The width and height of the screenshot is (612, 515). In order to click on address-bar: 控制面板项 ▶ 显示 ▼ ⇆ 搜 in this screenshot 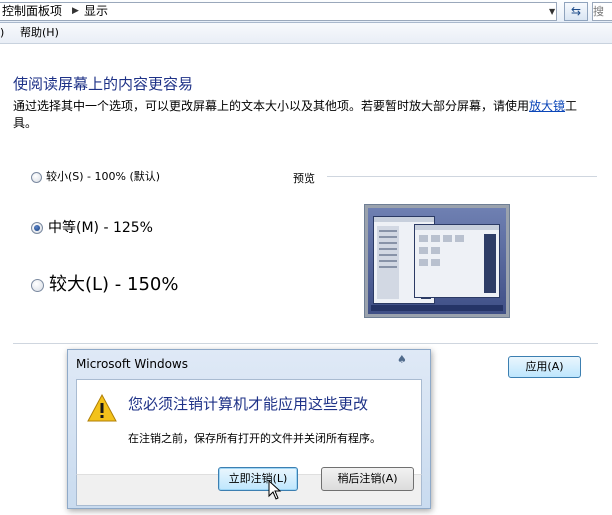, I will do `click(306, 11)`.